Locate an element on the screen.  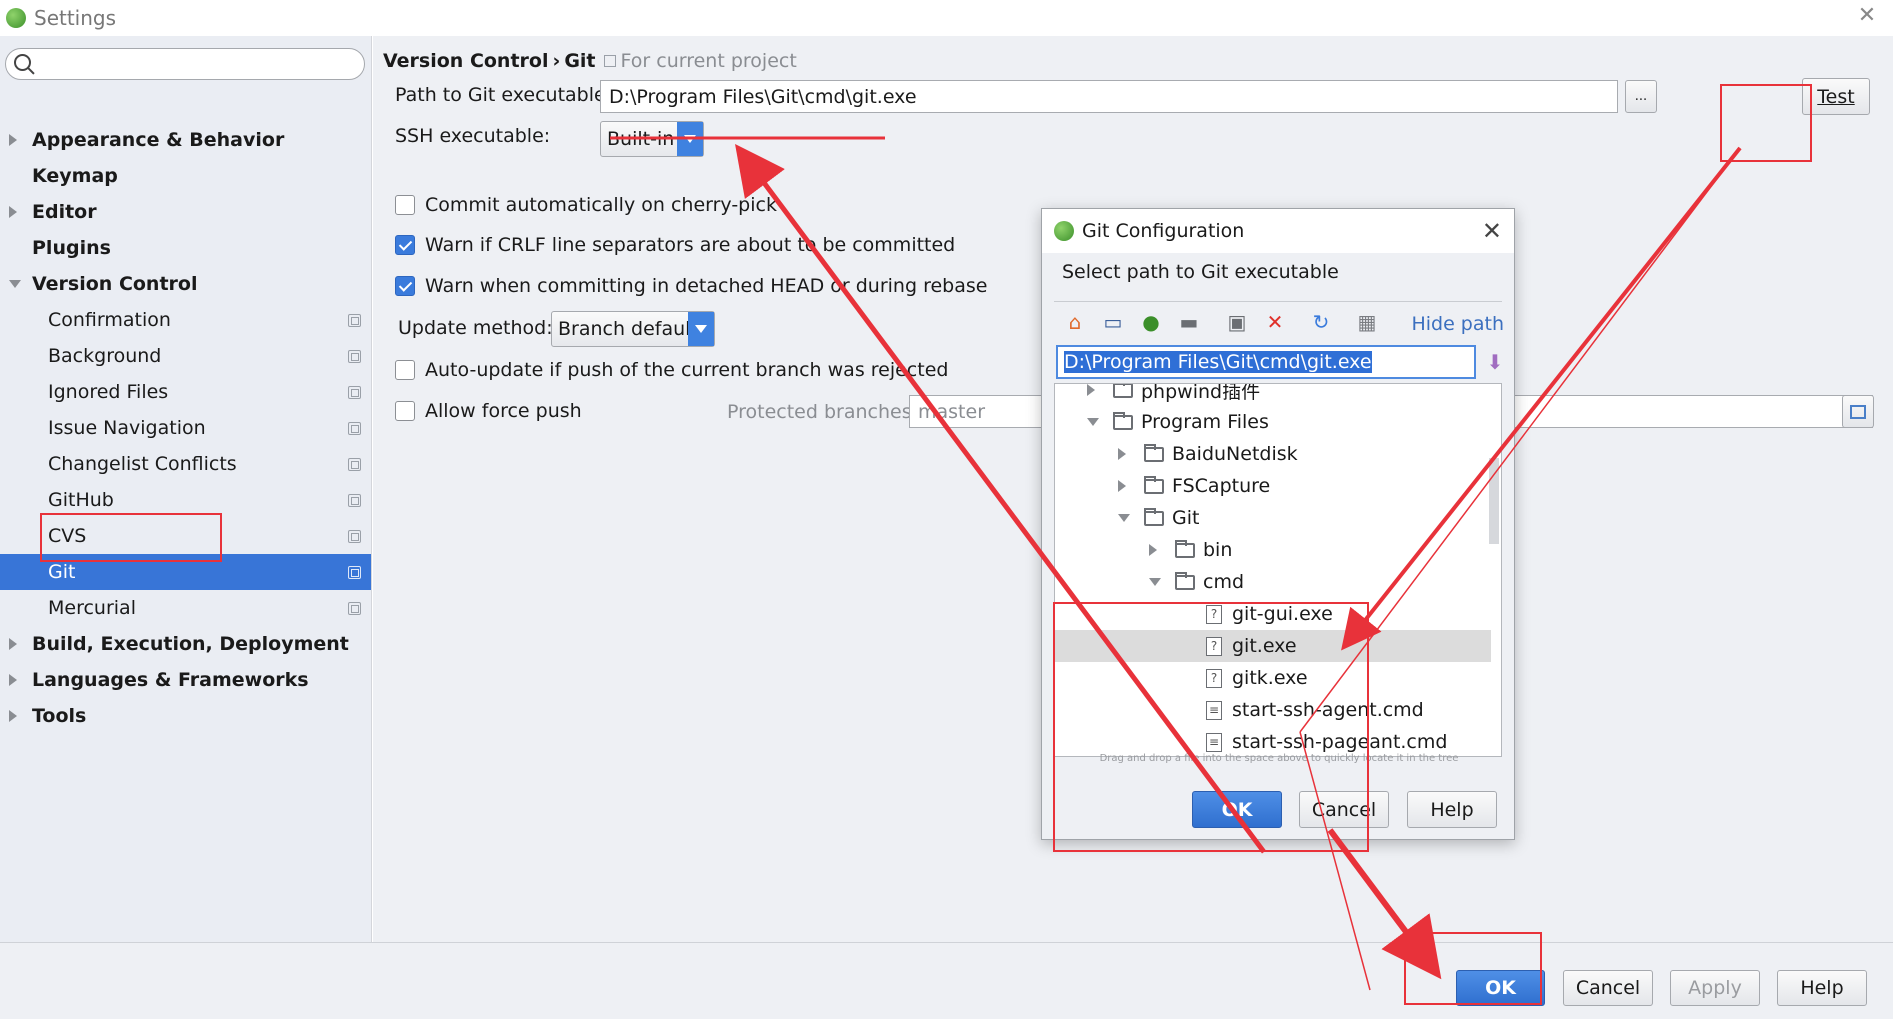
sidebar-item-label: Git is located at coordinates (62, 572).